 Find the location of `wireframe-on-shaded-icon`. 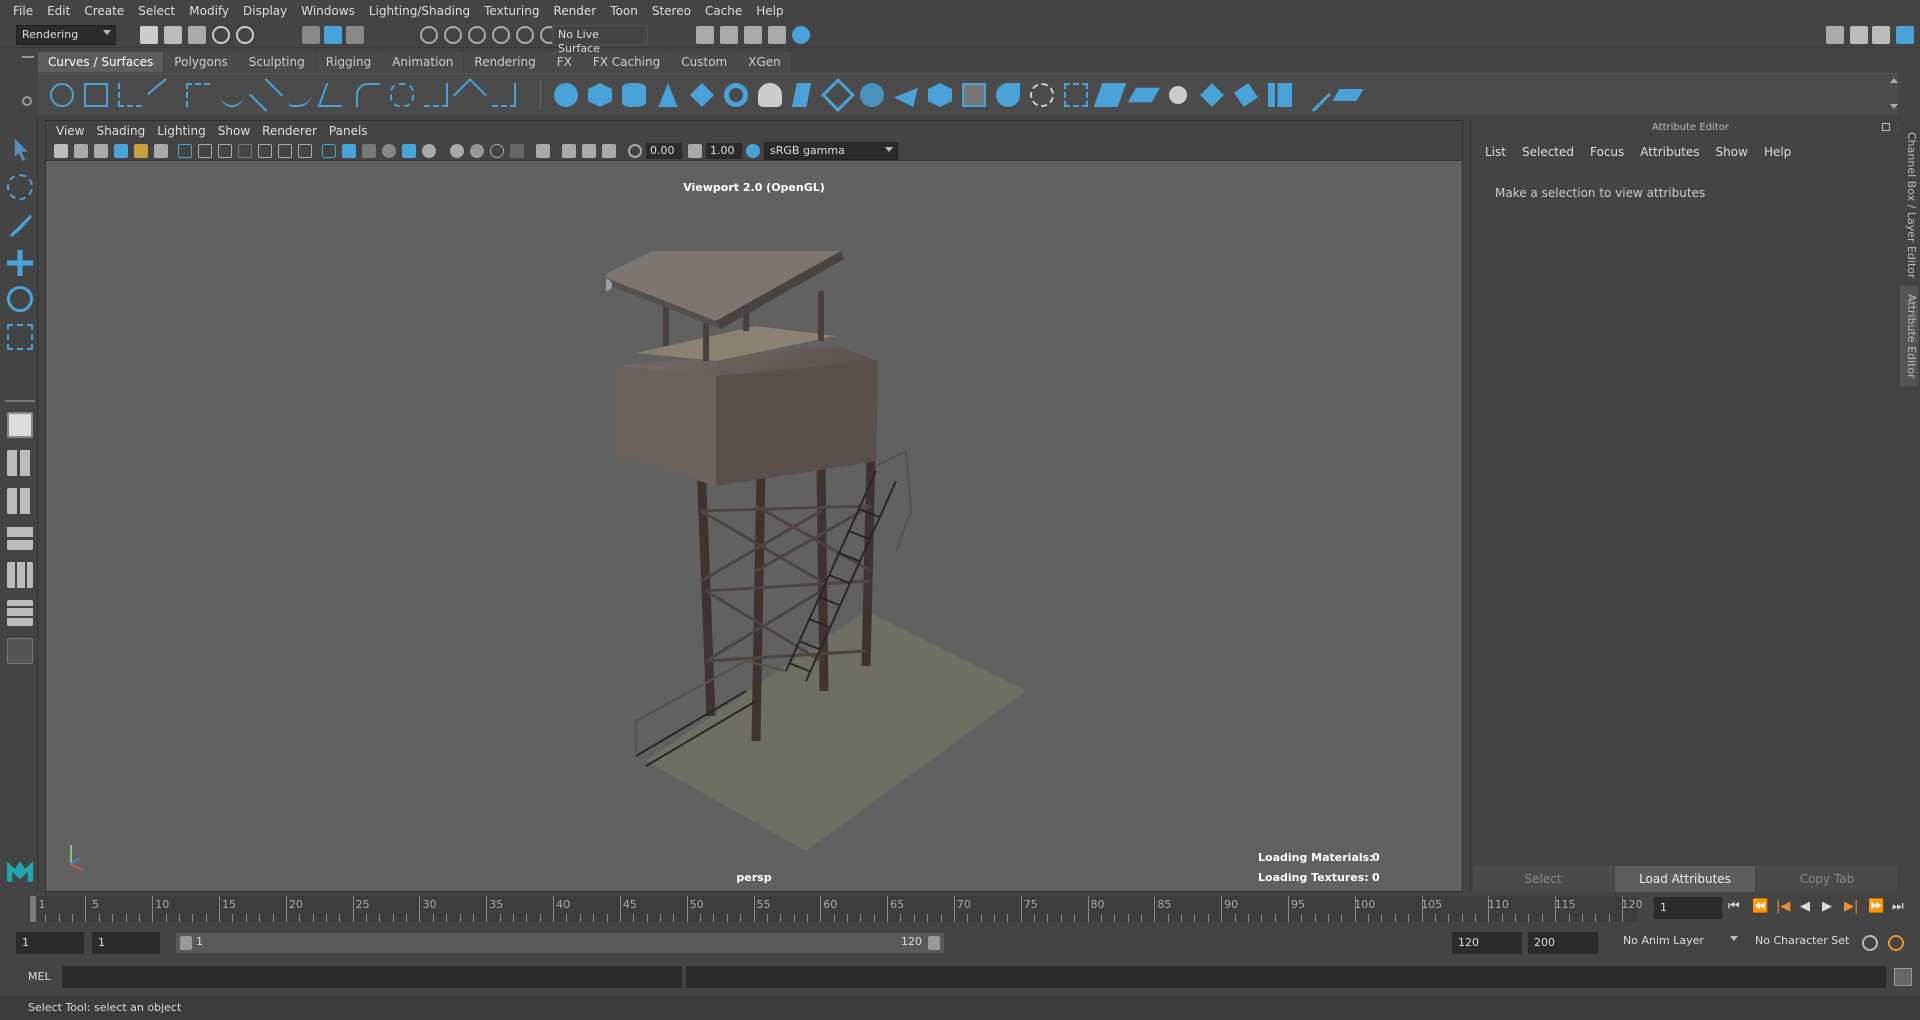

wireframe-on-shaded-icon is located at coordinates (389, 151).